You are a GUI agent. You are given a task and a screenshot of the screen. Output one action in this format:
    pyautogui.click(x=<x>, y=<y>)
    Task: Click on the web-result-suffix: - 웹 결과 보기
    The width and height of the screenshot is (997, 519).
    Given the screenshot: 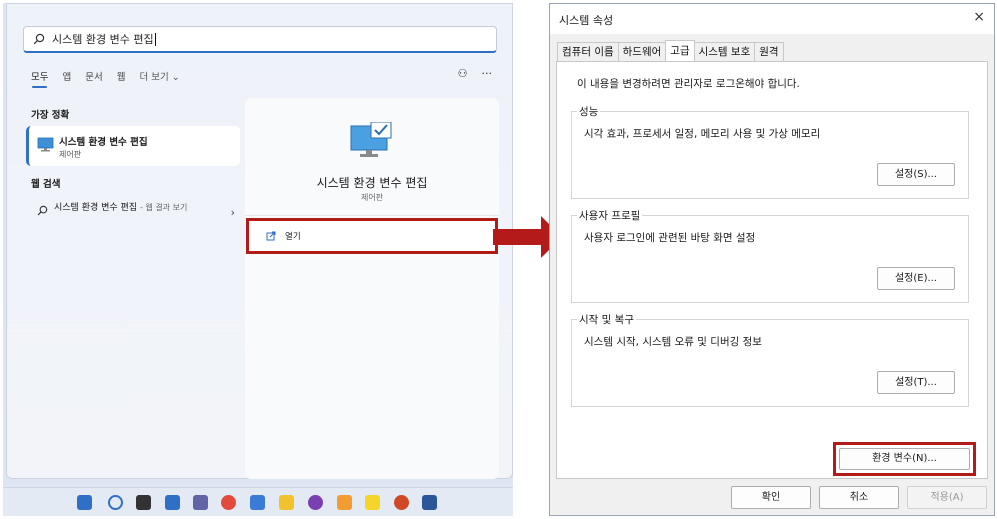 What is the action you would take?
    pyautogui.click(x=163, y=207)
    